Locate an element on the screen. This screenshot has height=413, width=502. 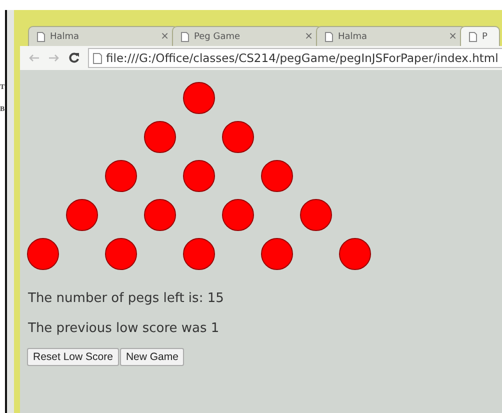
low-score-text: The previous low score was 1 is located at coordinates (124, 328).